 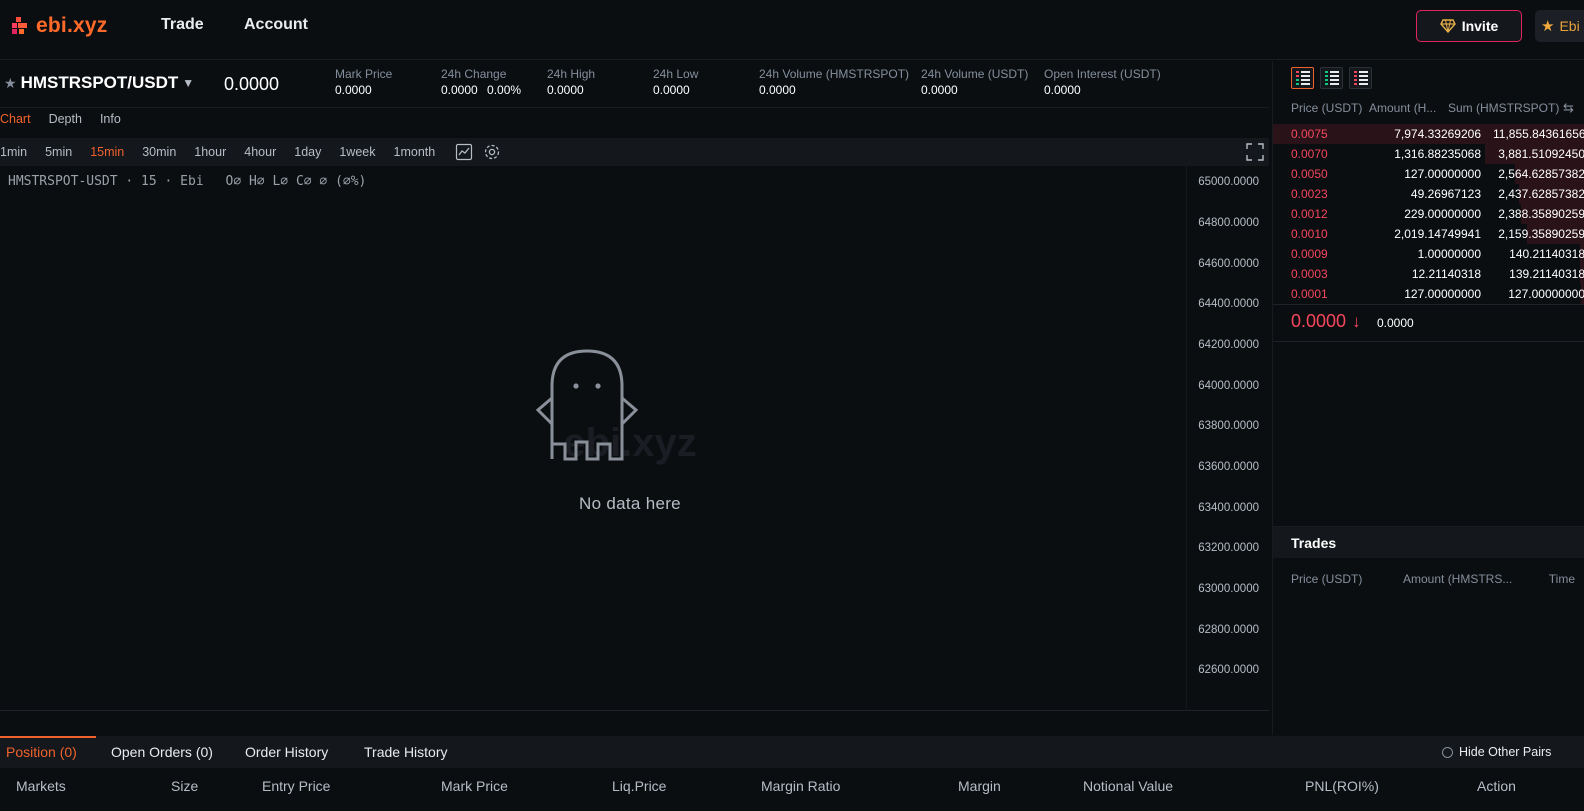 What do you see at coordinates (363, 82) in the screenshot?
I see `stat-mark-price: Mark Price 0.0000` at bounding box center [363, 82].